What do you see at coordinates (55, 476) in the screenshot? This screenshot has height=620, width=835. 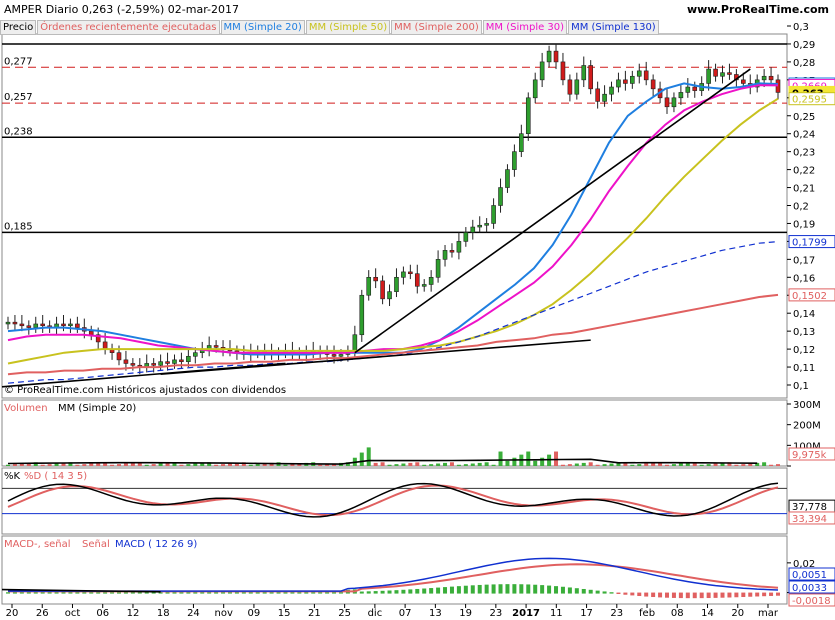 I see `stoch-d-label: %D ( 14 3 5)` at bounding box center [55, 476].